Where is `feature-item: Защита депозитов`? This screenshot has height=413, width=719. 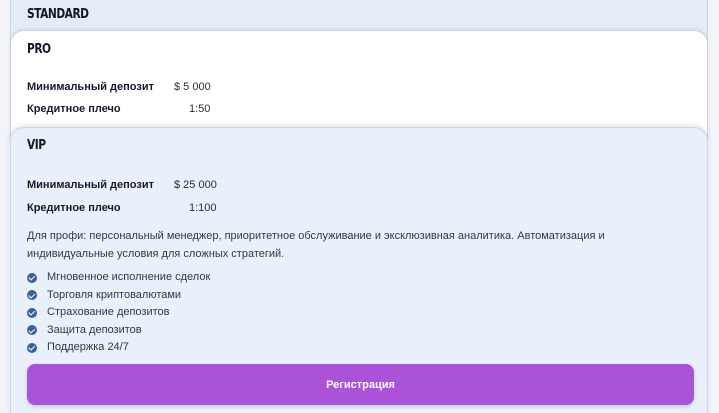
feature-item: Защита депозитов is located at coordinates (118, 331).